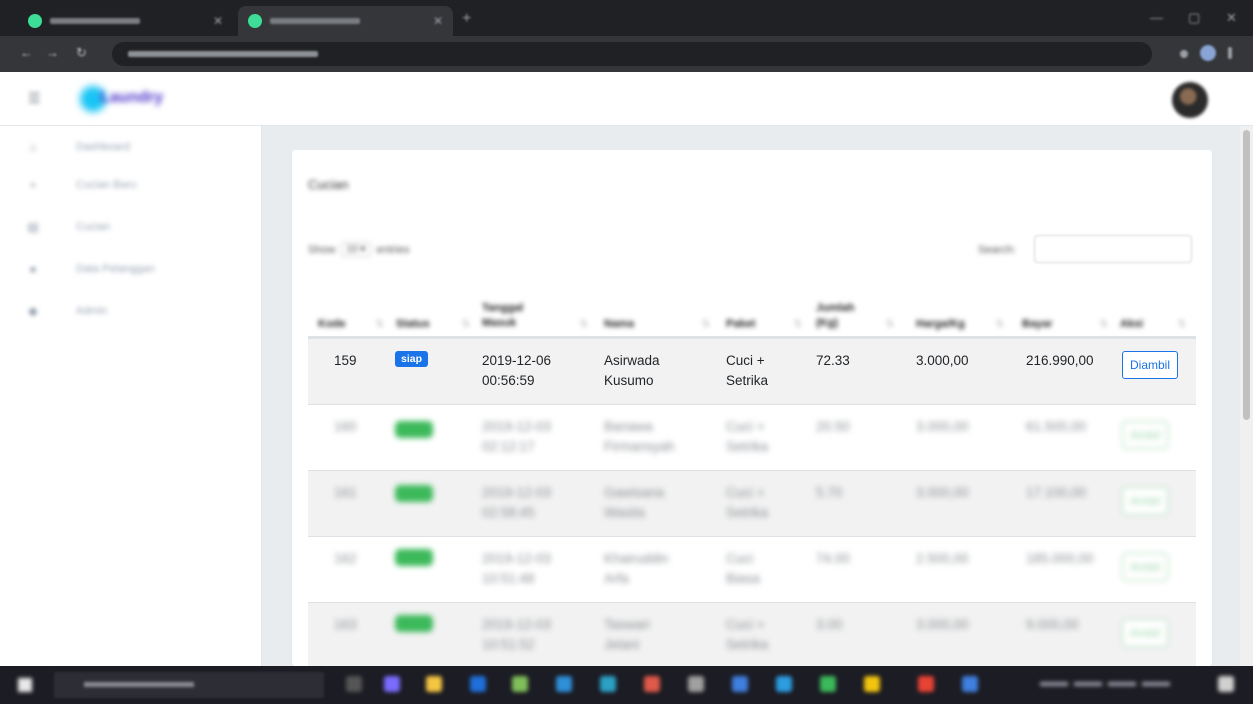 The height and width of the screenshot is (704, 1253). I want to click on column-label: Tanggal Masuk, so click(503, 315).